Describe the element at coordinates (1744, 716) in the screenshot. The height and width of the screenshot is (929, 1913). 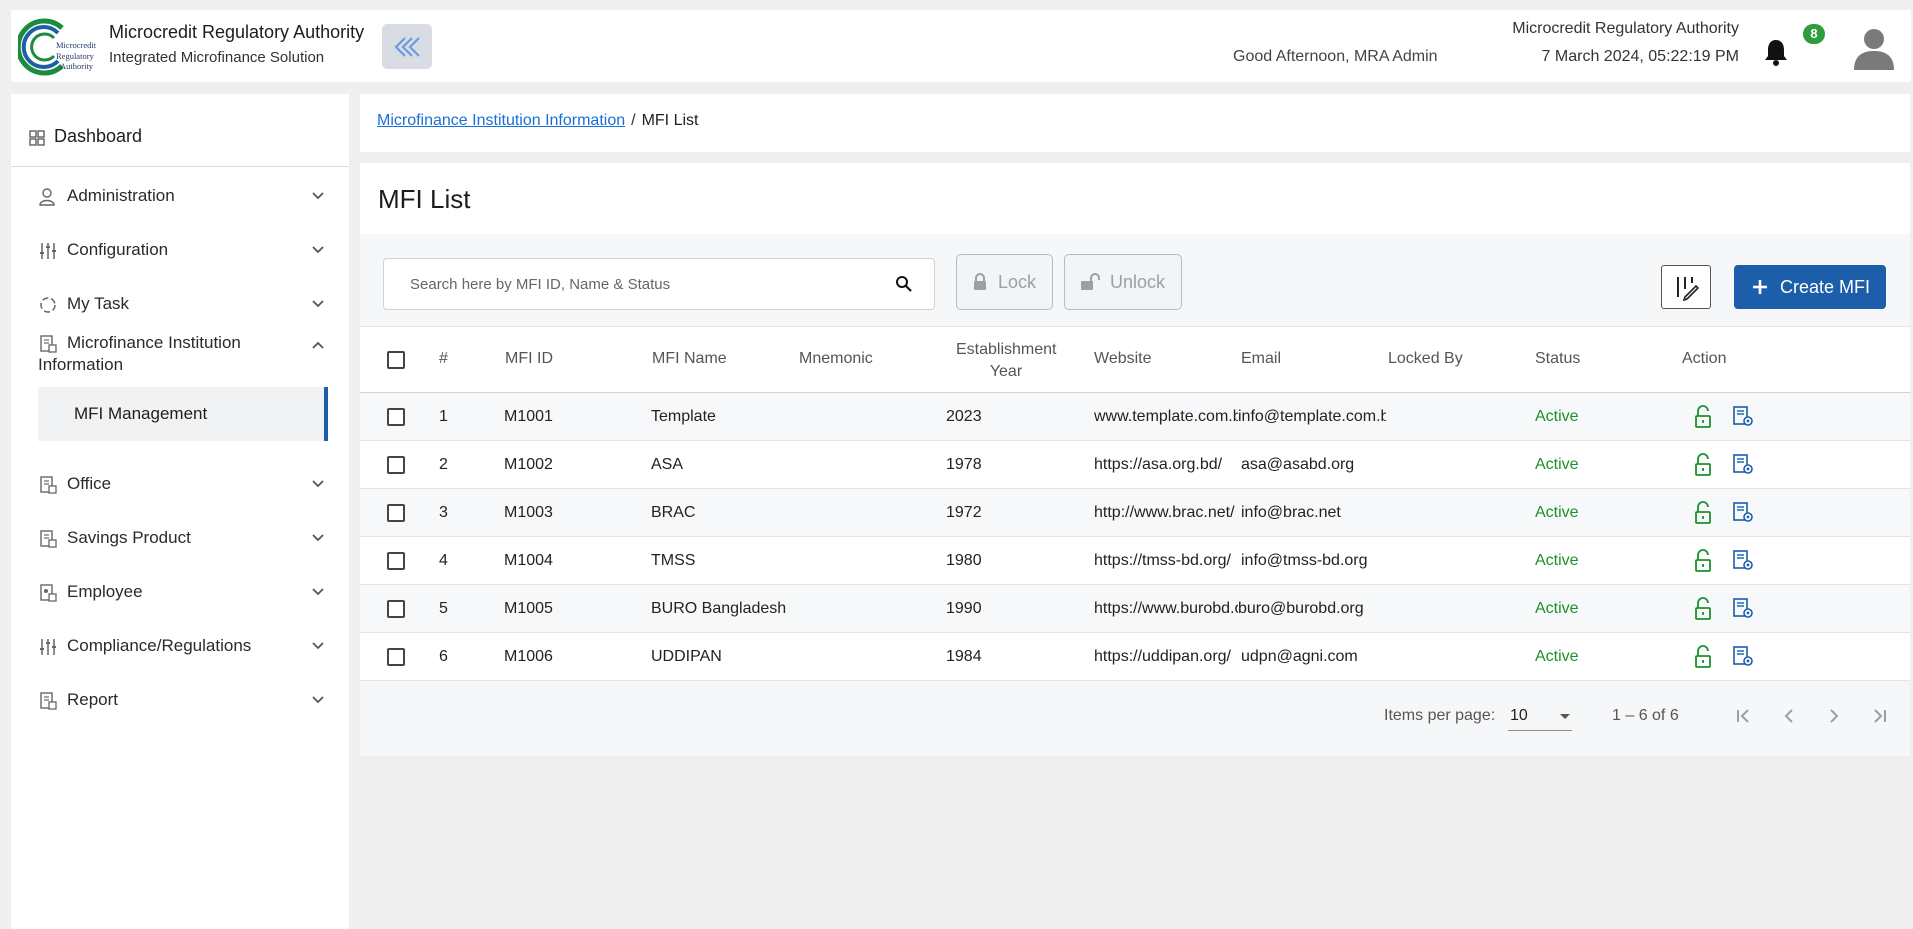
I see `first-page-icon` at that location.